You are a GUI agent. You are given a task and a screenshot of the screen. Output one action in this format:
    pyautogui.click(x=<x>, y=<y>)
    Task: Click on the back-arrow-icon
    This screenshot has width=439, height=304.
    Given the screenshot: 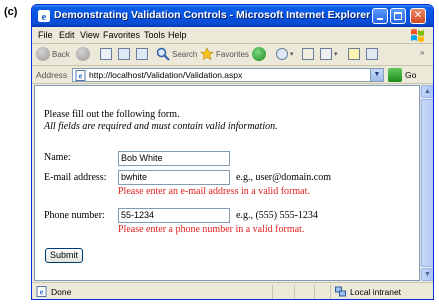 What is the action you would take?
    pyautogui.click(x=43, y=54)
    